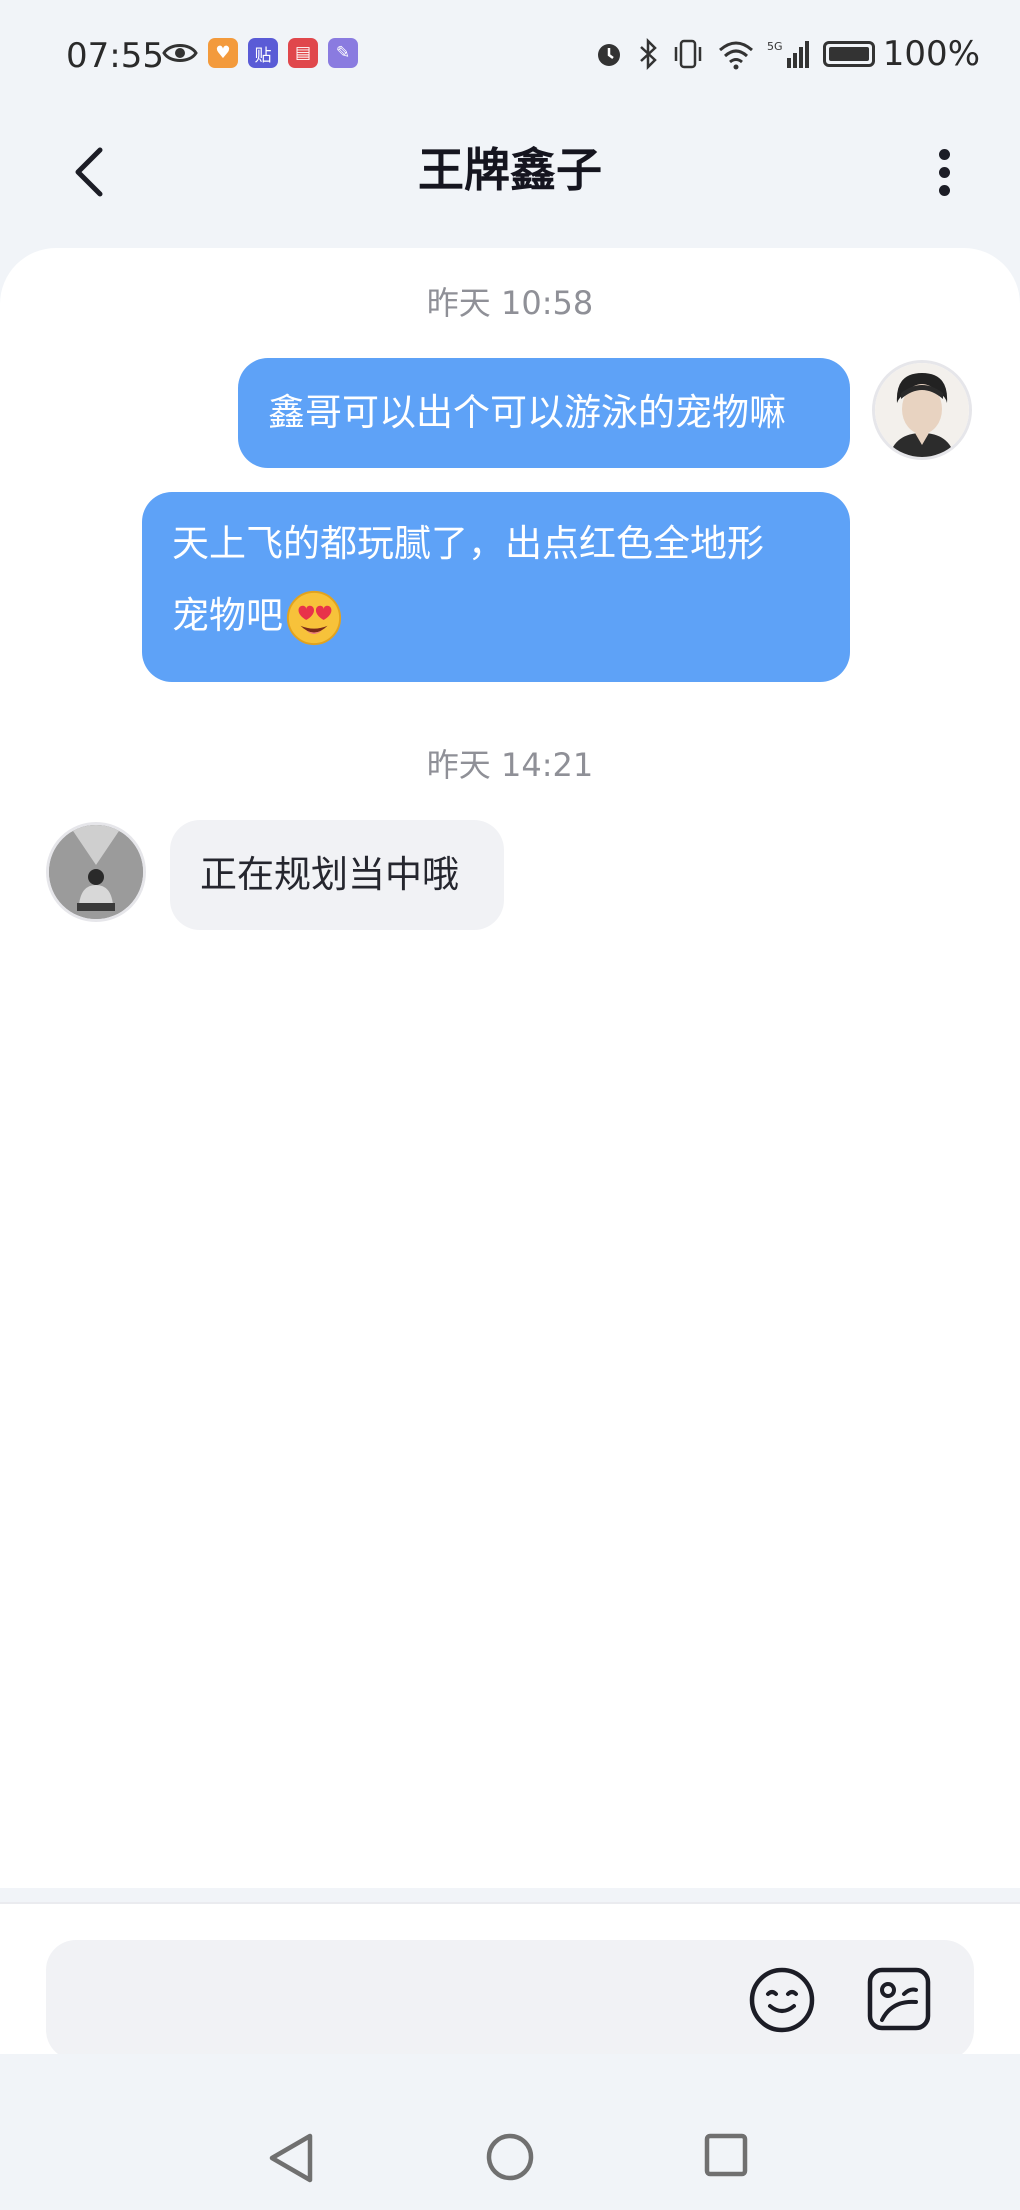  I want to click on status-bar: 07:55 ♥ 贴 ▤ ✎ 5G 100%, so click(510, 56).